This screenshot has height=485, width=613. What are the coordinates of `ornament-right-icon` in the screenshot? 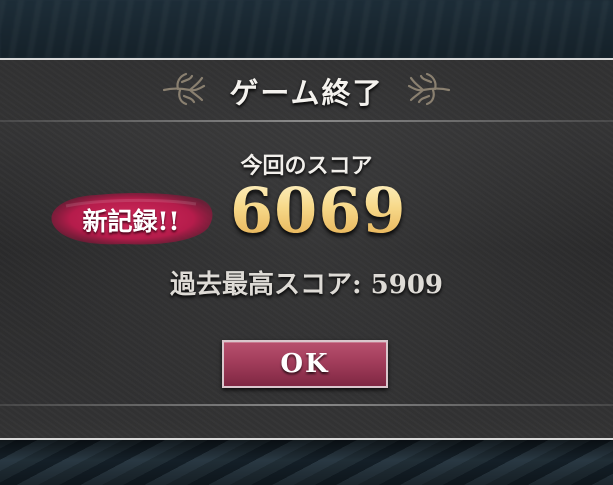 It's located at (429, 88).